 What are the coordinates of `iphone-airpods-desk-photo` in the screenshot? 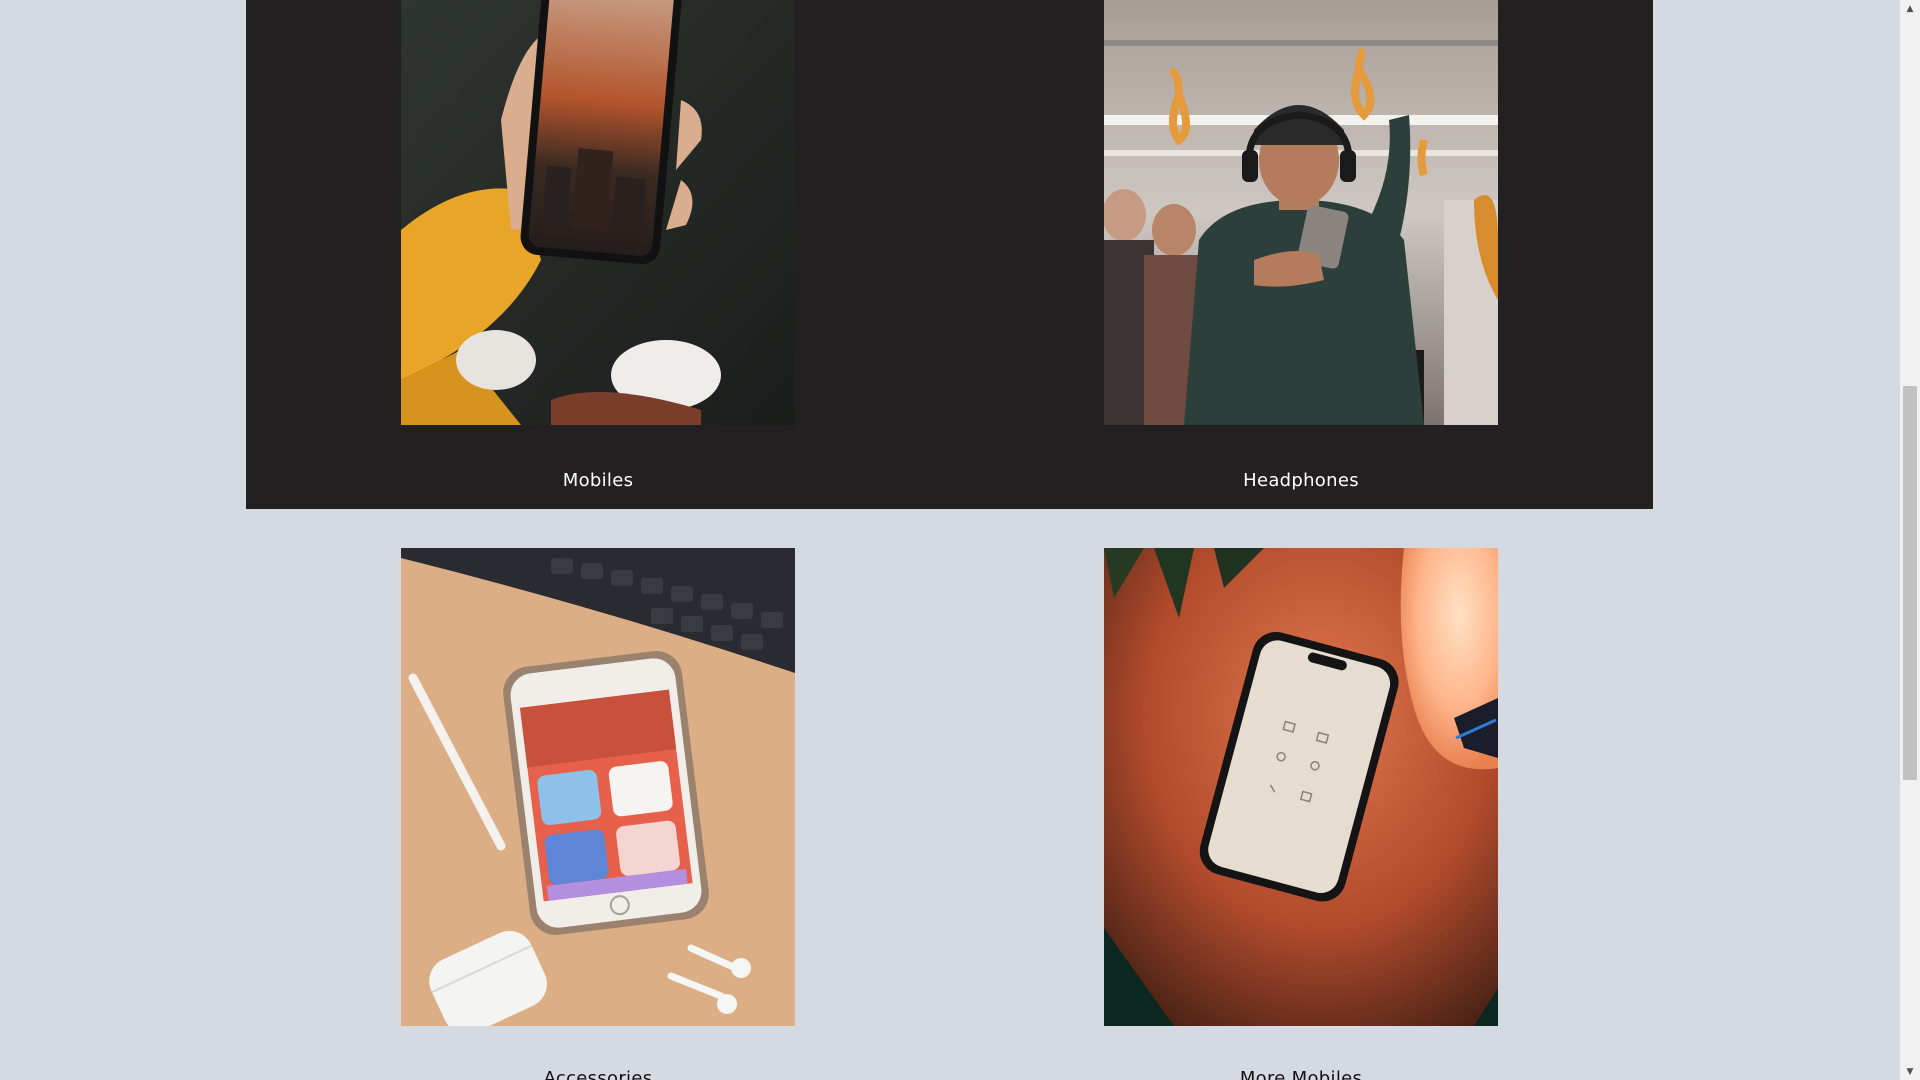 It's located at (598, 787).